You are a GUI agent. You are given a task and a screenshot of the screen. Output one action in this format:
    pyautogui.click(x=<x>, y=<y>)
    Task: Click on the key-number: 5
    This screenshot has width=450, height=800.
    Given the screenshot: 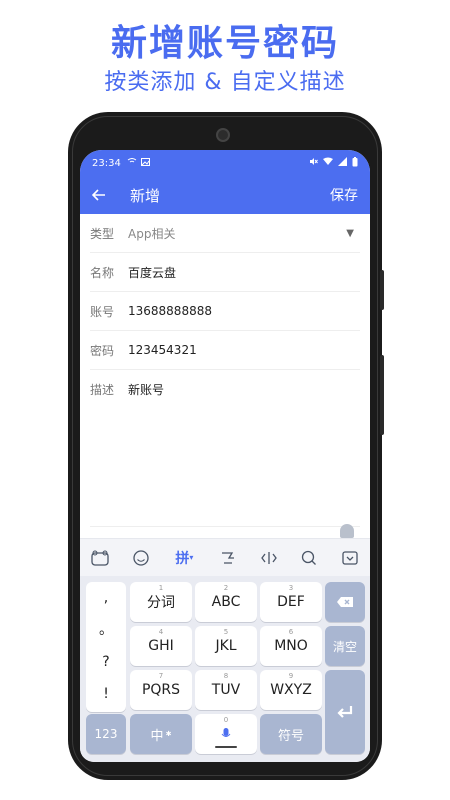 What is the action you would take?
    pyautogui.click(x=226, y=632)
    